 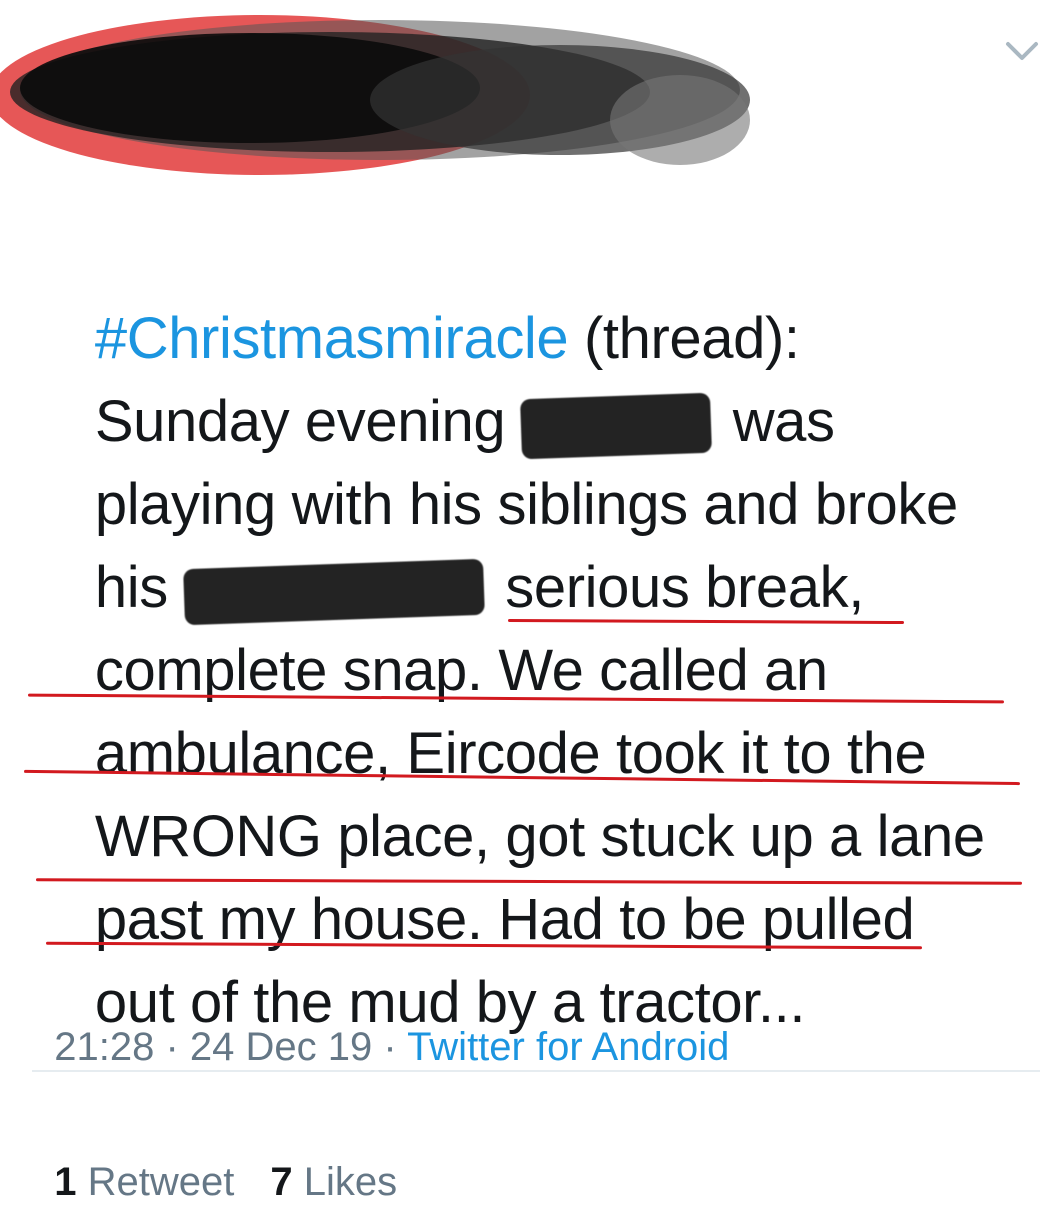 What do you see at coordinates (536, 1071) in the screenshot?
I see `divider` at bounding box center [536, 1071].